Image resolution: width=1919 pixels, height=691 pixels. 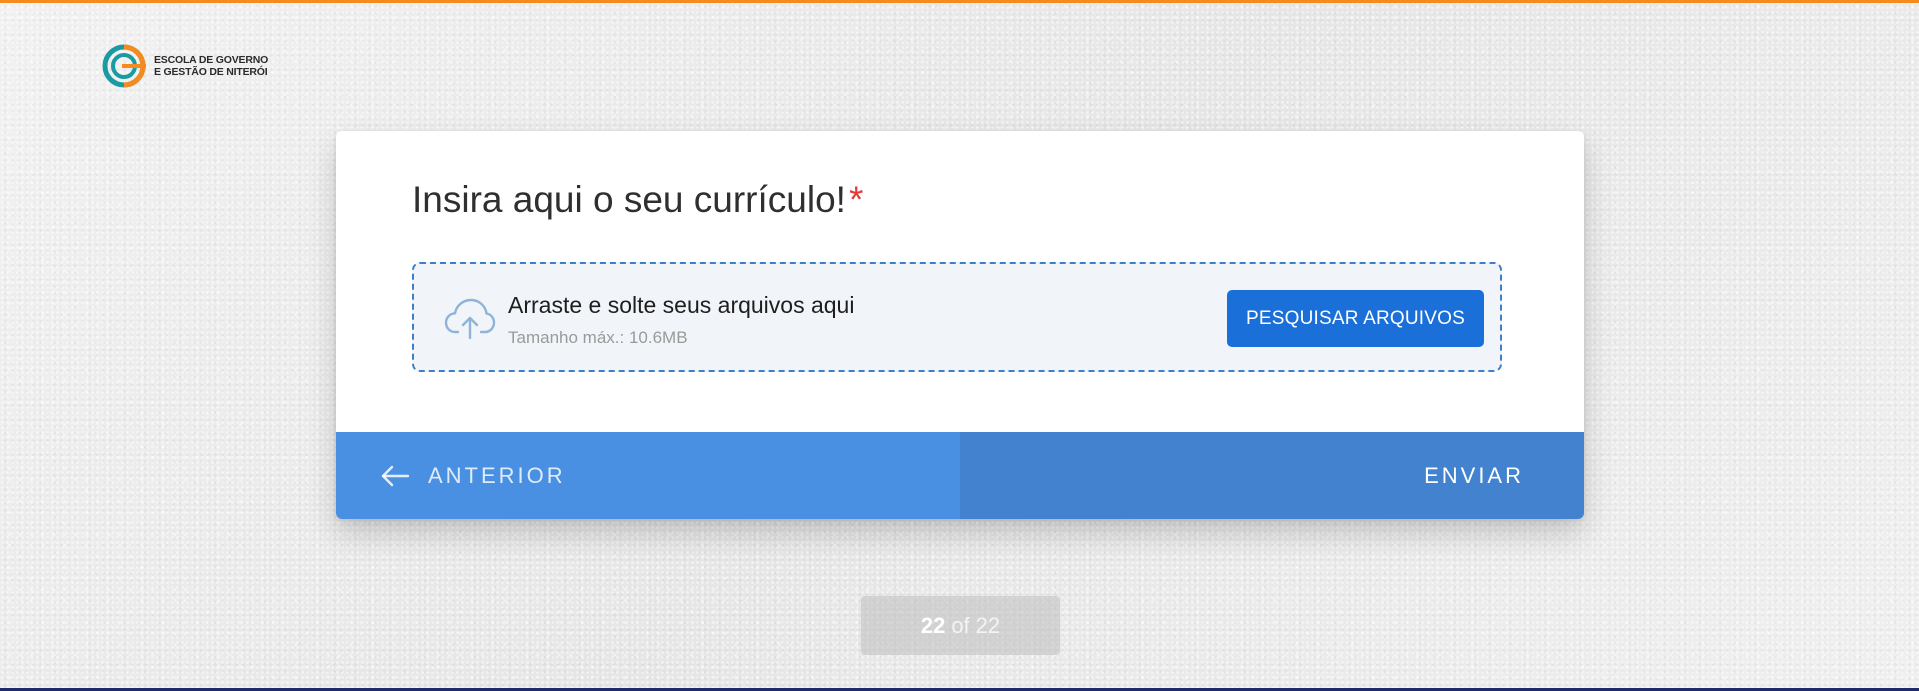 What do you see at coordinates (629, 199) in the screenshot?
I see `question-text: Insira aqui o seu currículo!` at bounding box center [629, 199].